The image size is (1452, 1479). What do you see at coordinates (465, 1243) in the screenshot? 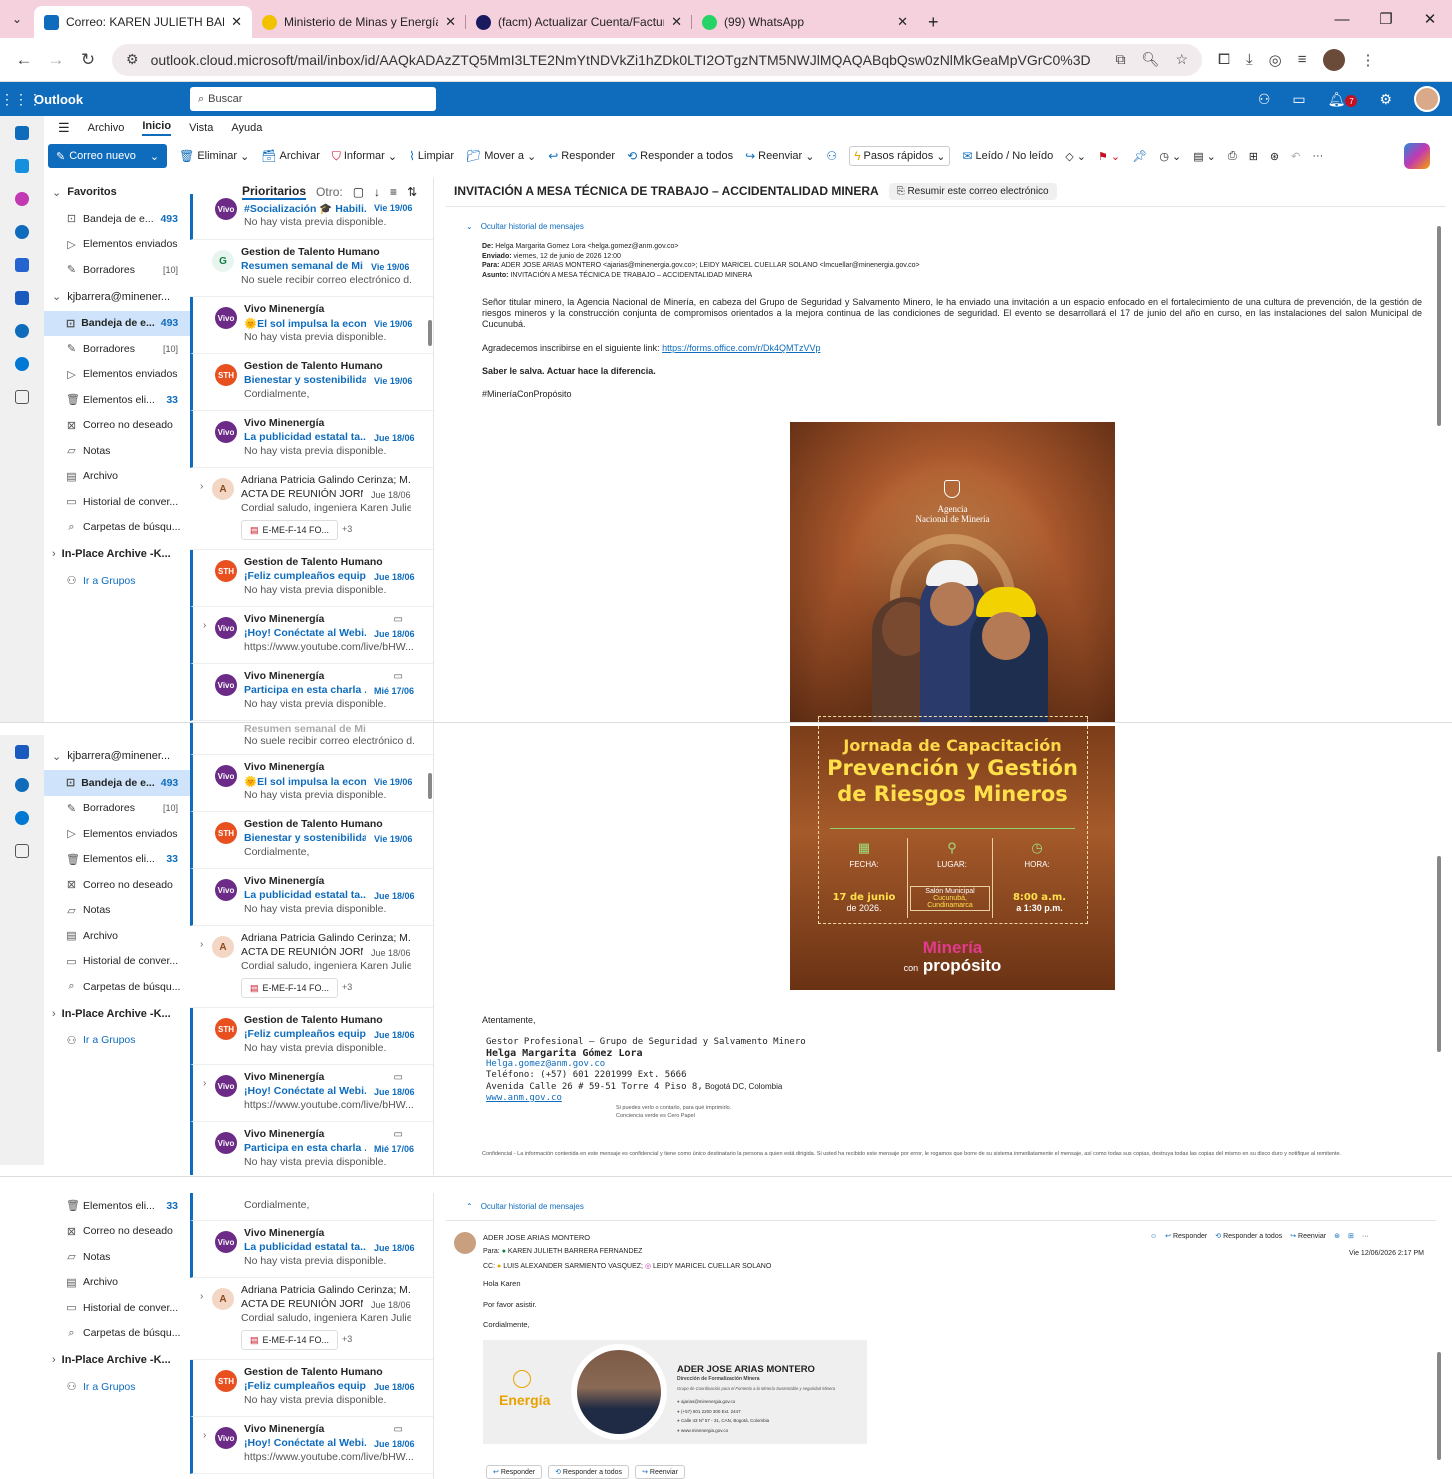
I see `sender-avatar` at bounding box center [465, 1243].